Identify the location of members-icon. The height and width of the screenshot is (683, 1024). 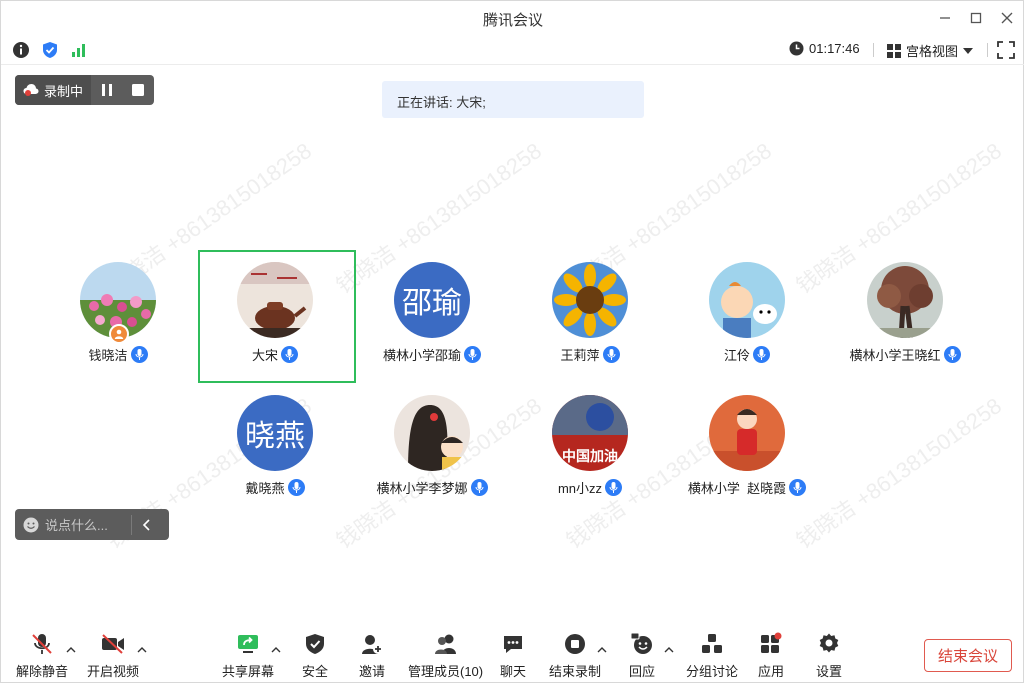
(445, 644).